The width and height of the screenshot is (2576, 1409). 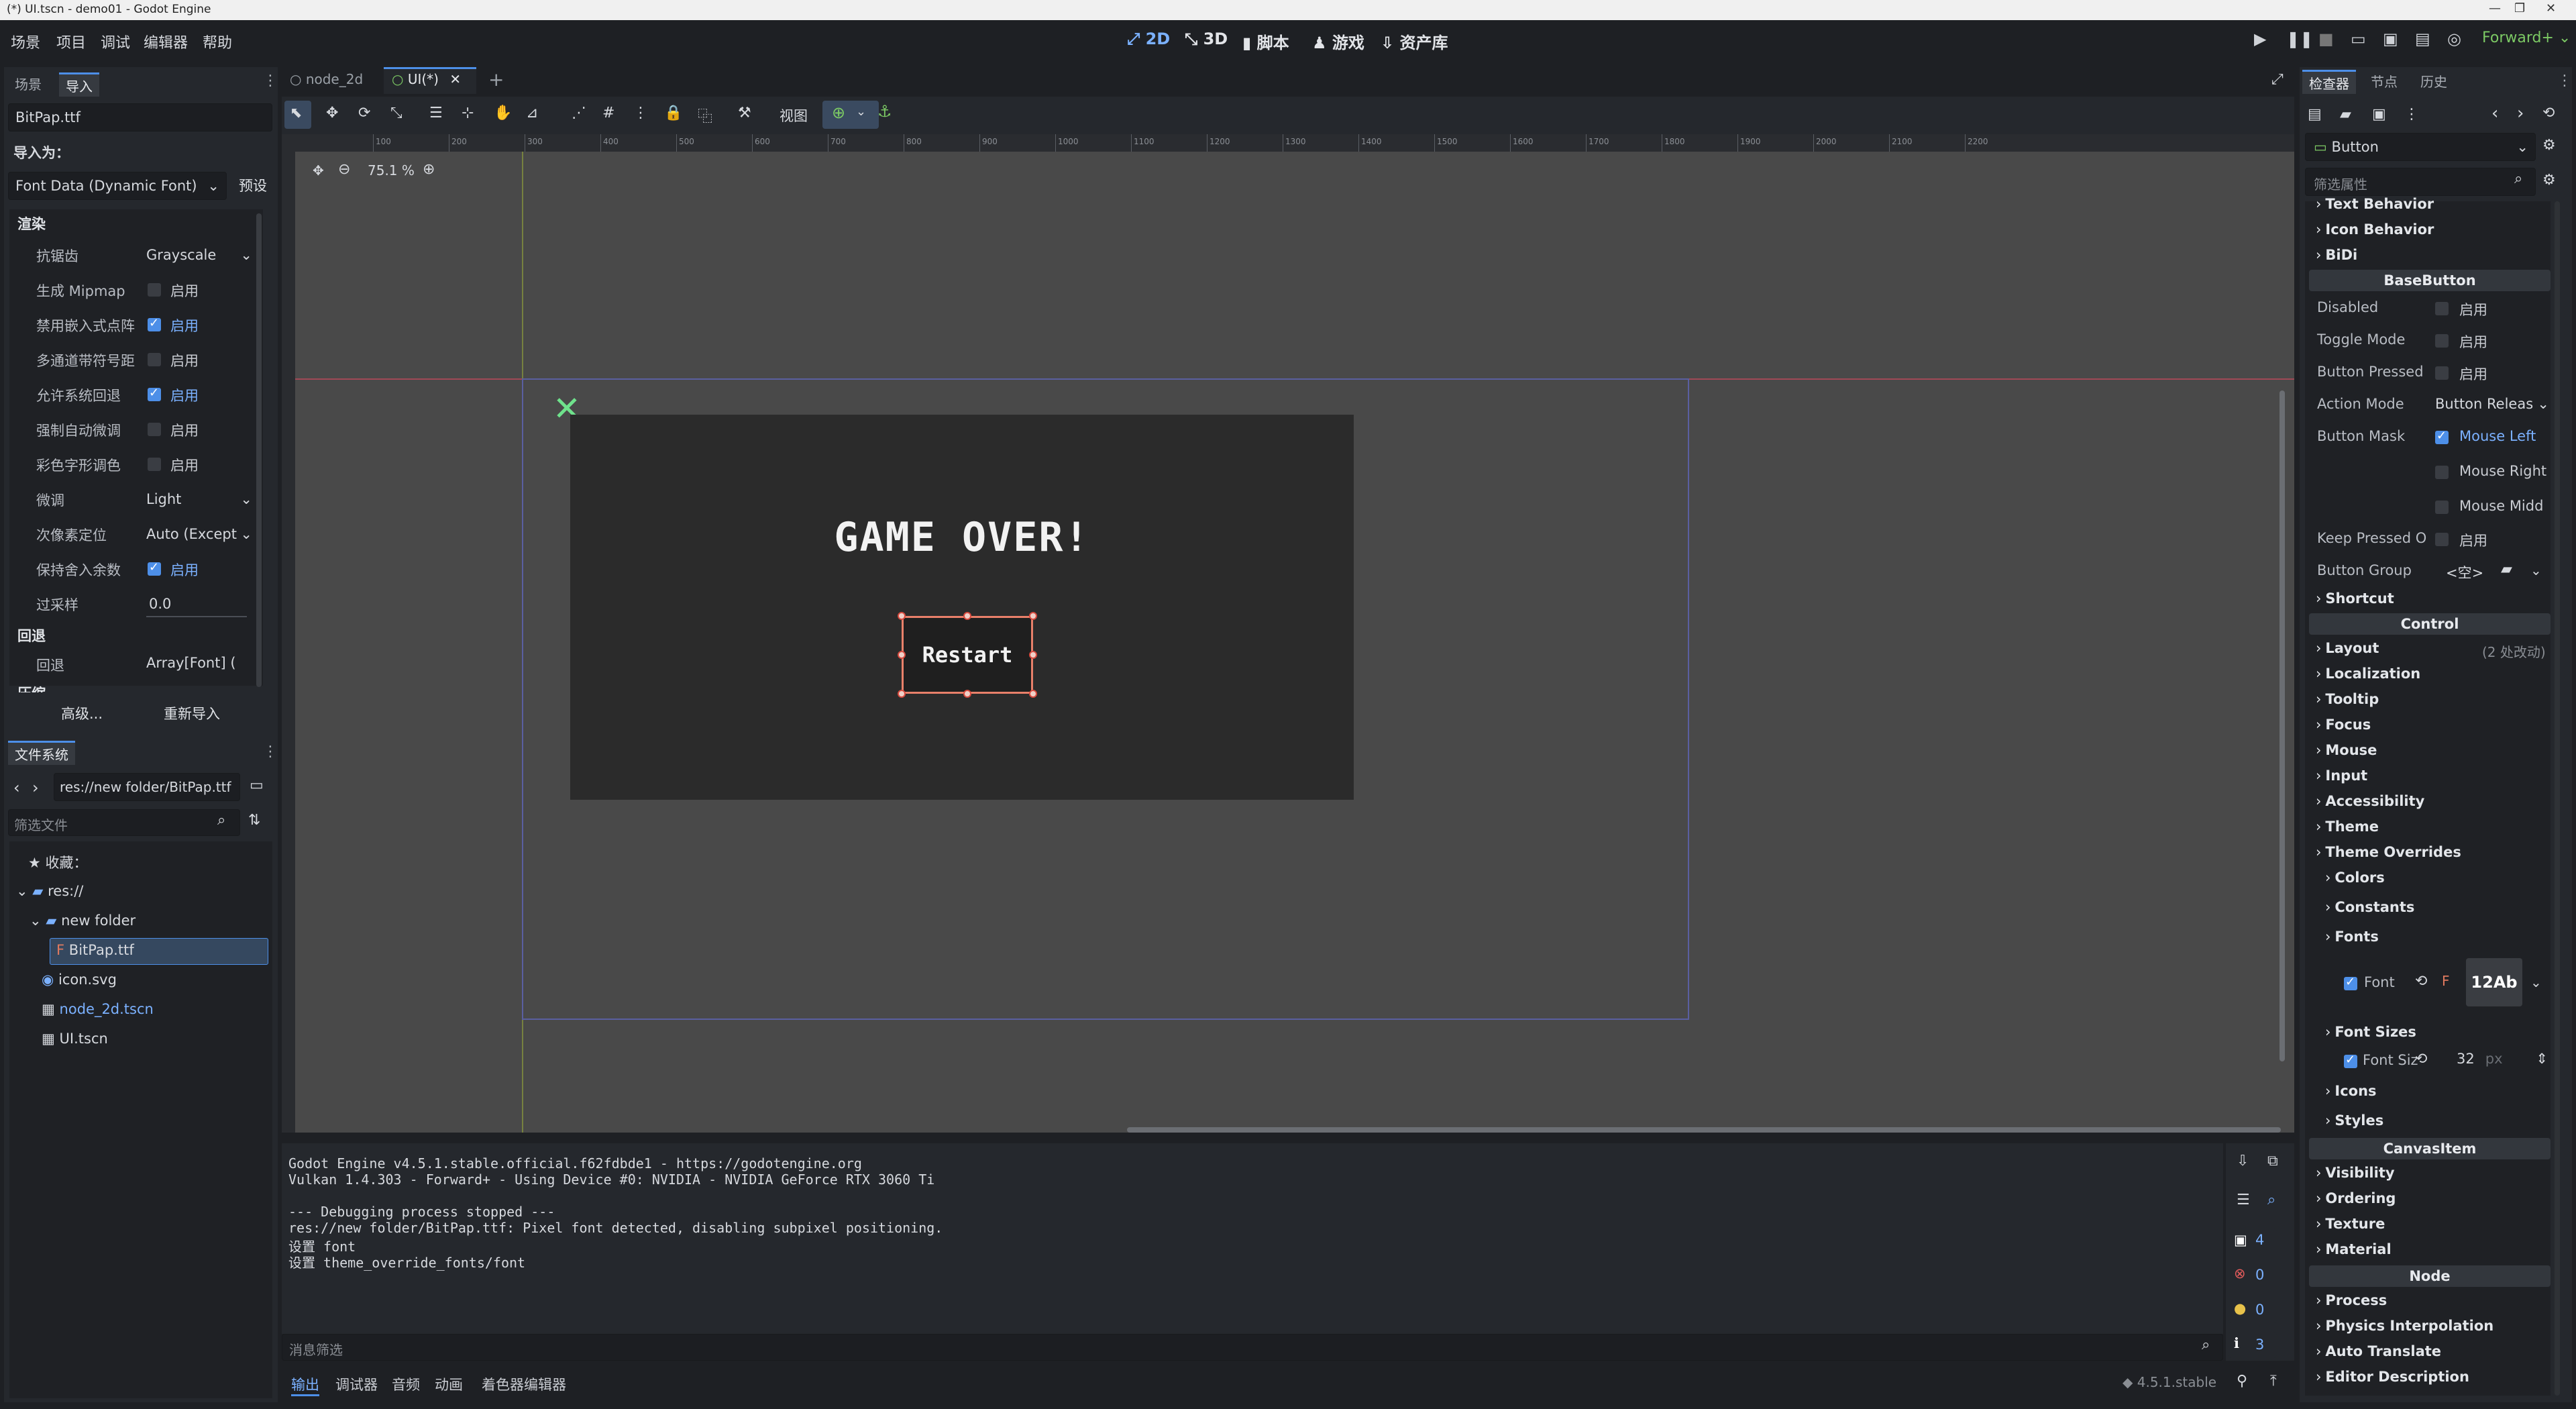 I want to click on font-override-checkbox, so click(x=2350, y=982).